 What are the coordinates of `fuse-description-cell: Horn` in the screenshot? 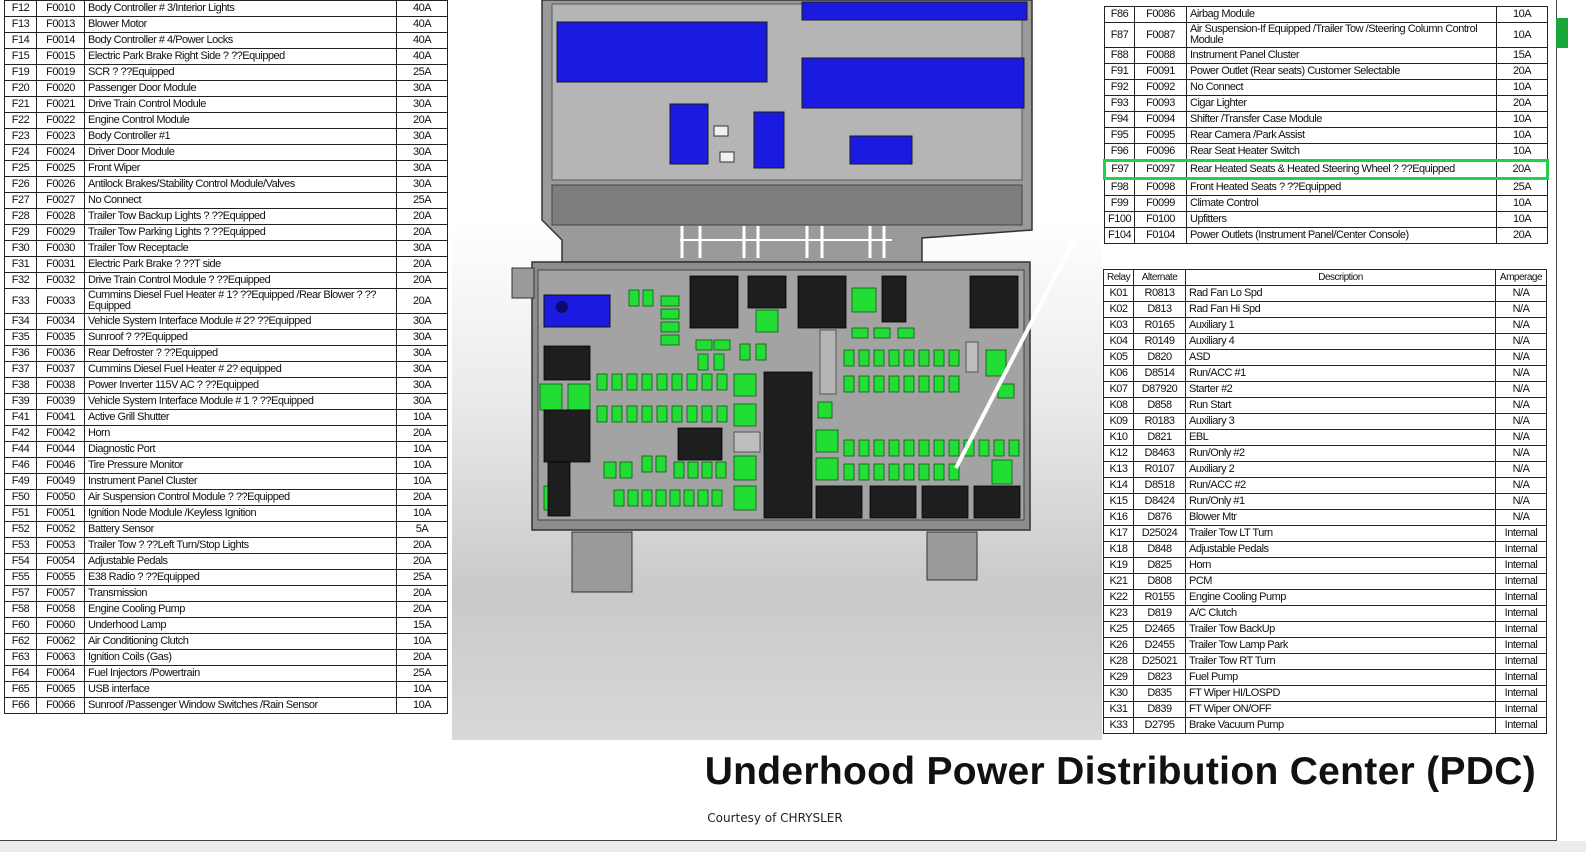 It's located at (240, 433).